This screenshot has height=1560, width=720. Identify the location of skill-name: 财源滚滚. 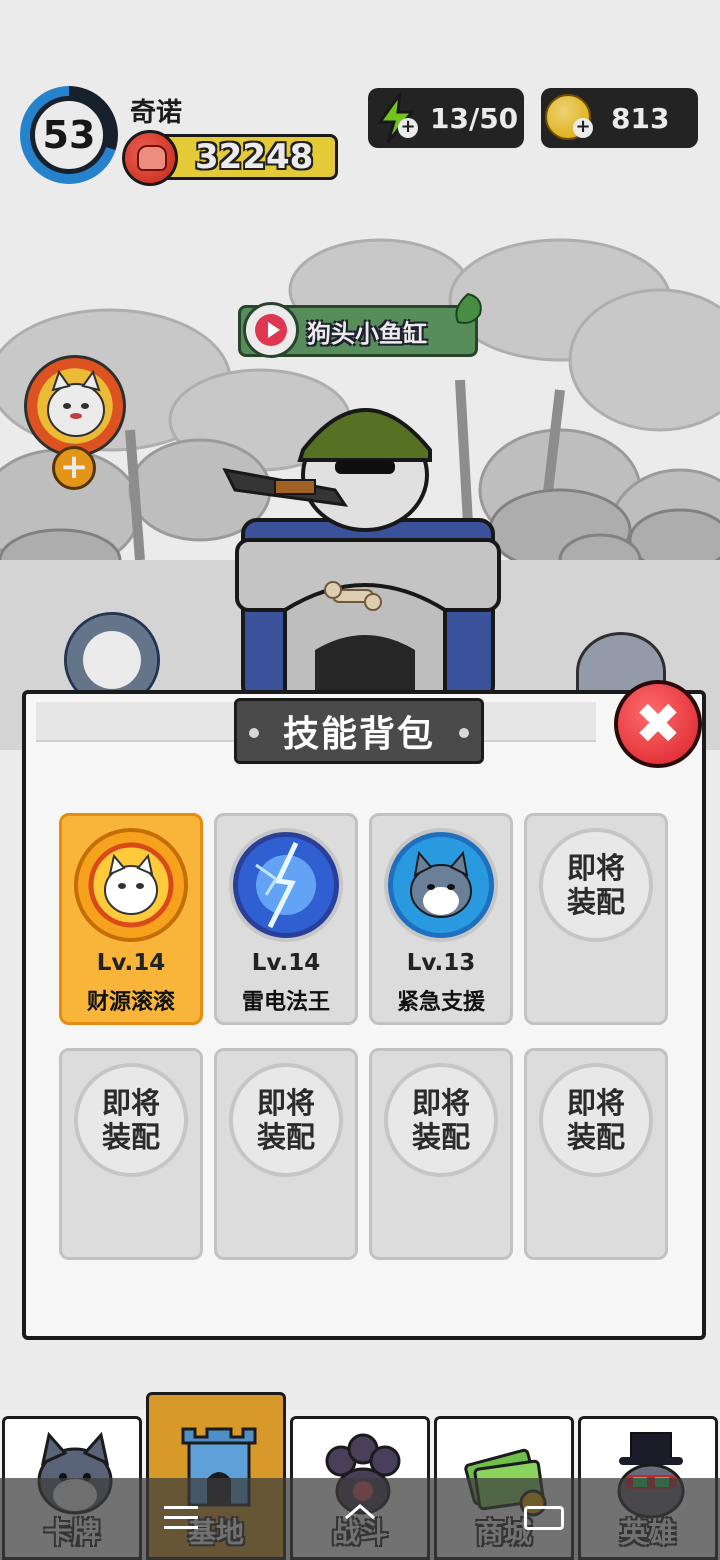
(130, 1002).